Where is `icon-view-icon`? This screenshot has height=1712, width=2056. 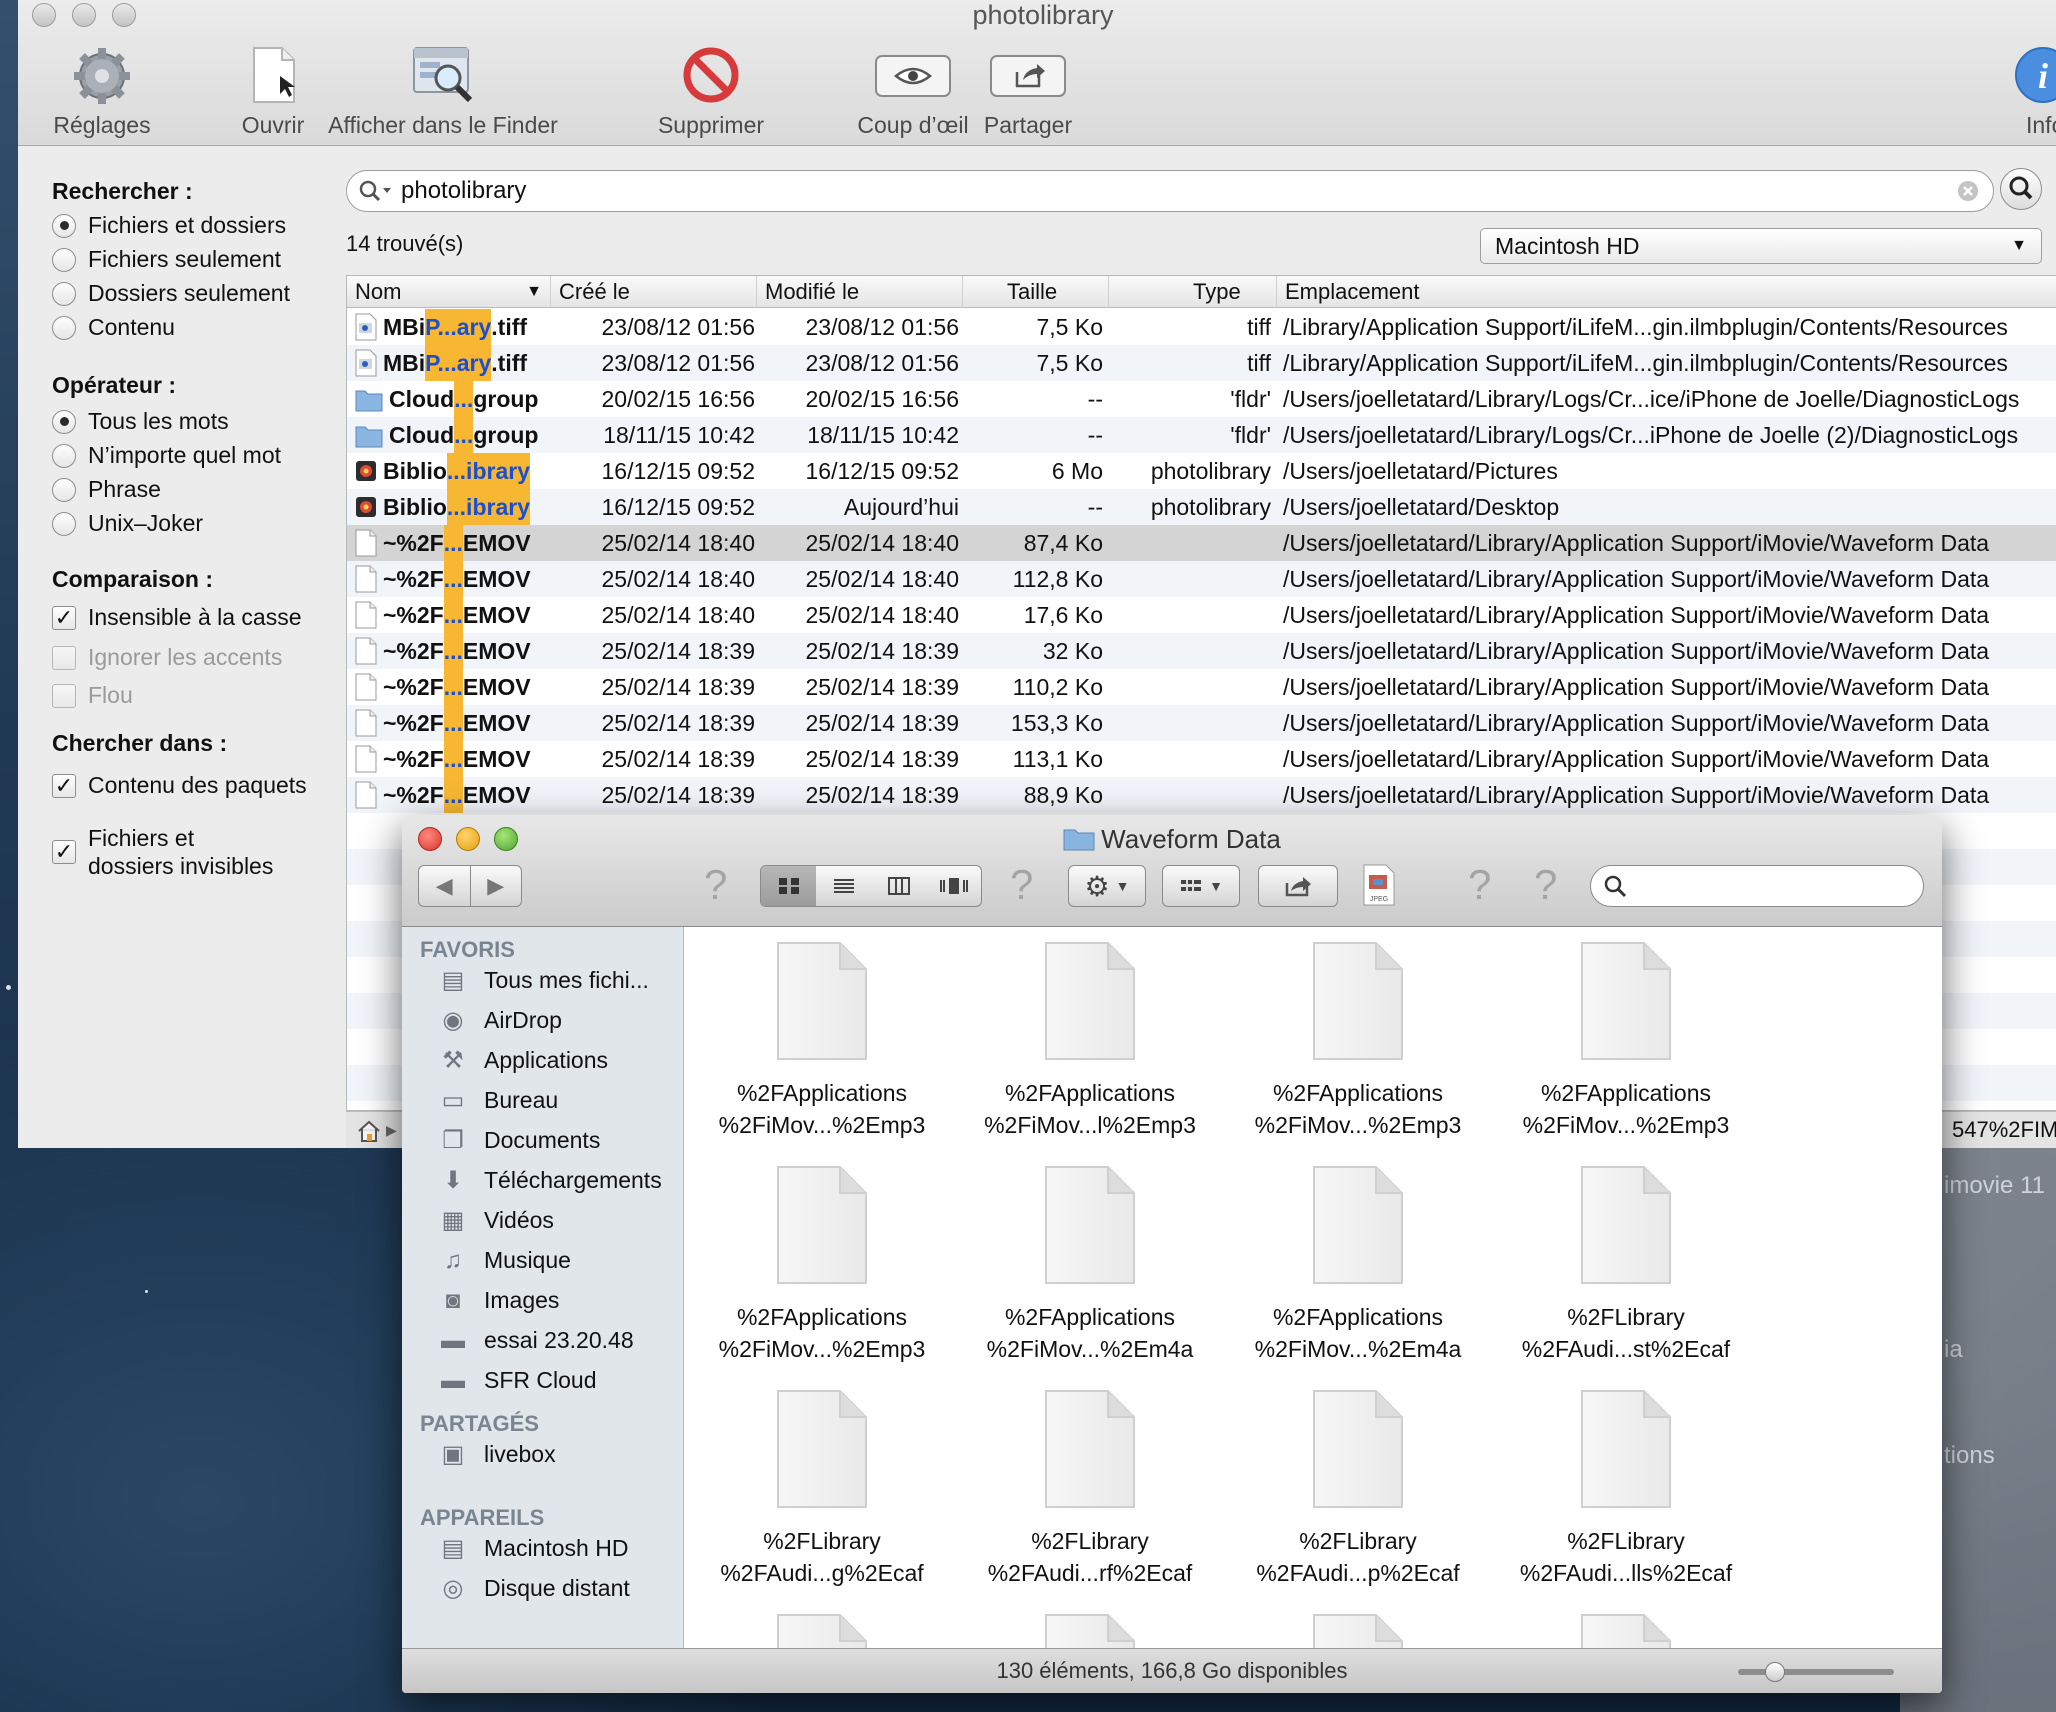
icon-view-icon is located at coordinates (788, 886).